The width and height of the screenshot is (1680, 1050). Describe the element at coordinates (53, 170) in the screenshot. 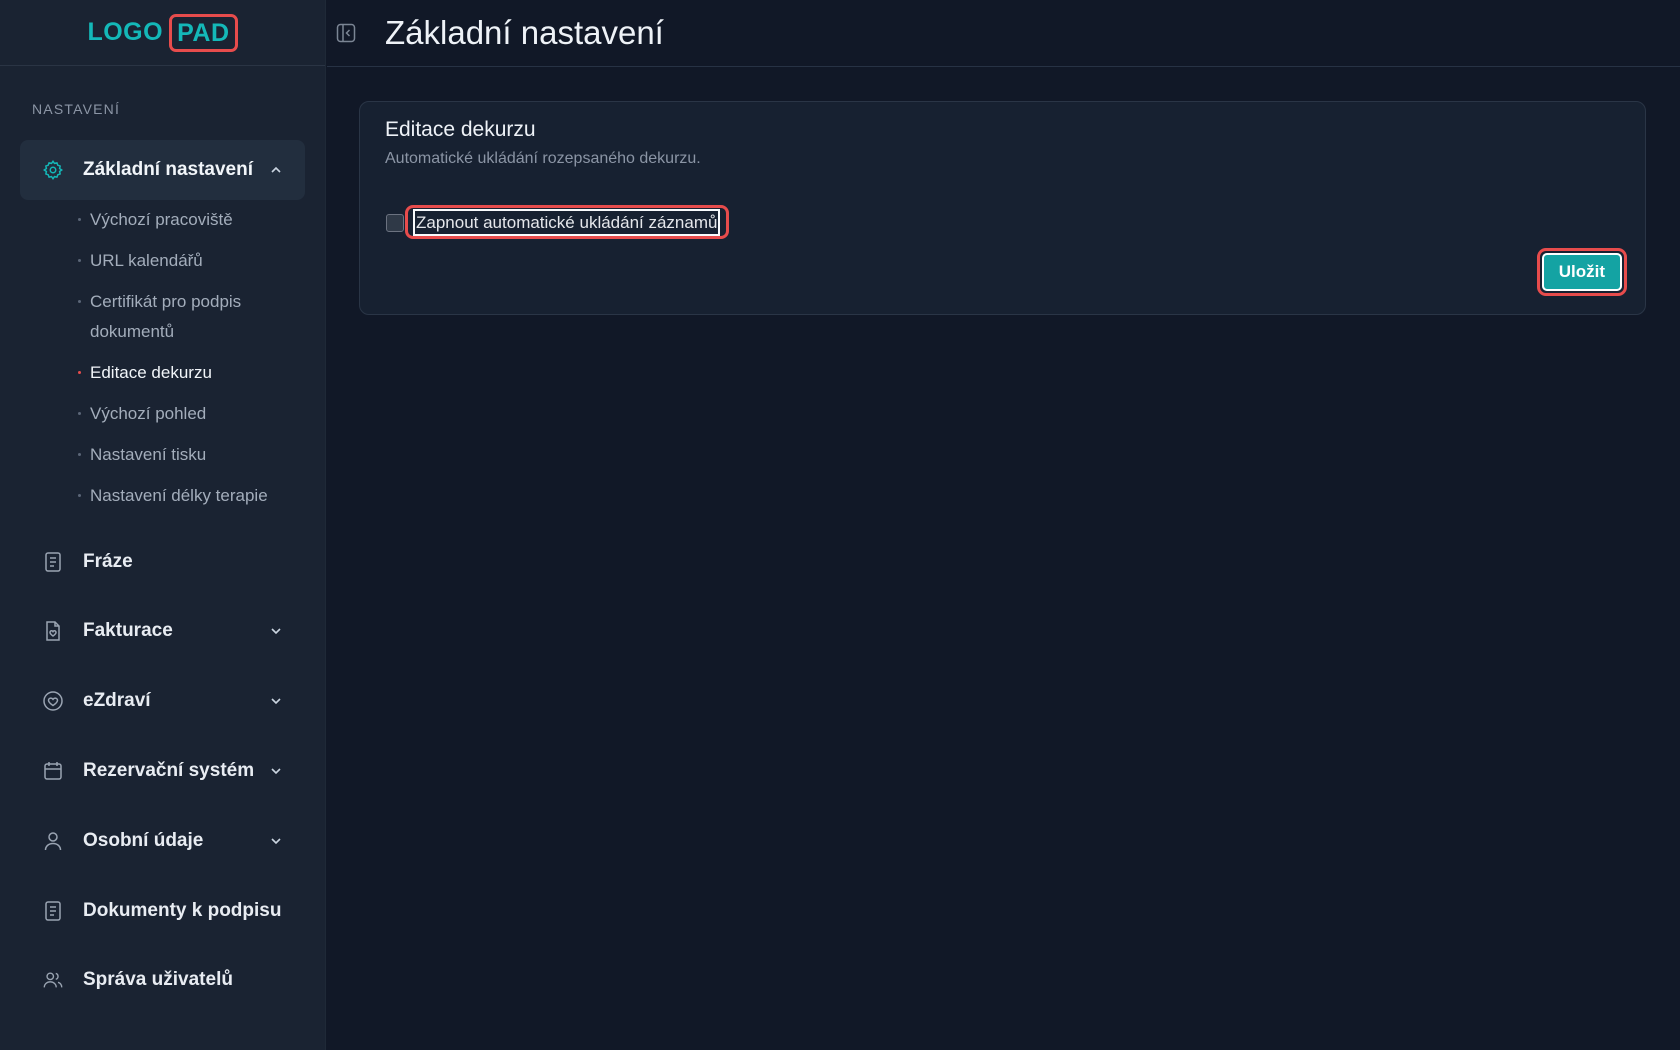

I see `gear-icon` at that location.